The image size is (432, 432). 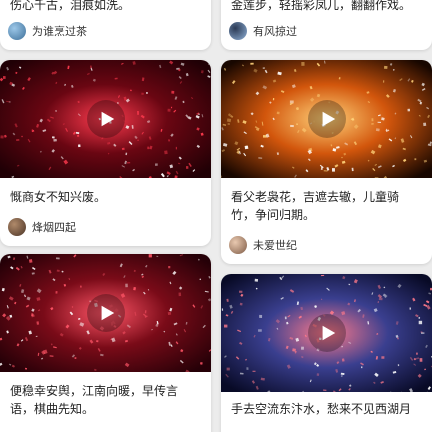 I want to click on feed-card: 伤心千古，泪痕如洗。 为谁烹过茶, so click(x=105, y=25).